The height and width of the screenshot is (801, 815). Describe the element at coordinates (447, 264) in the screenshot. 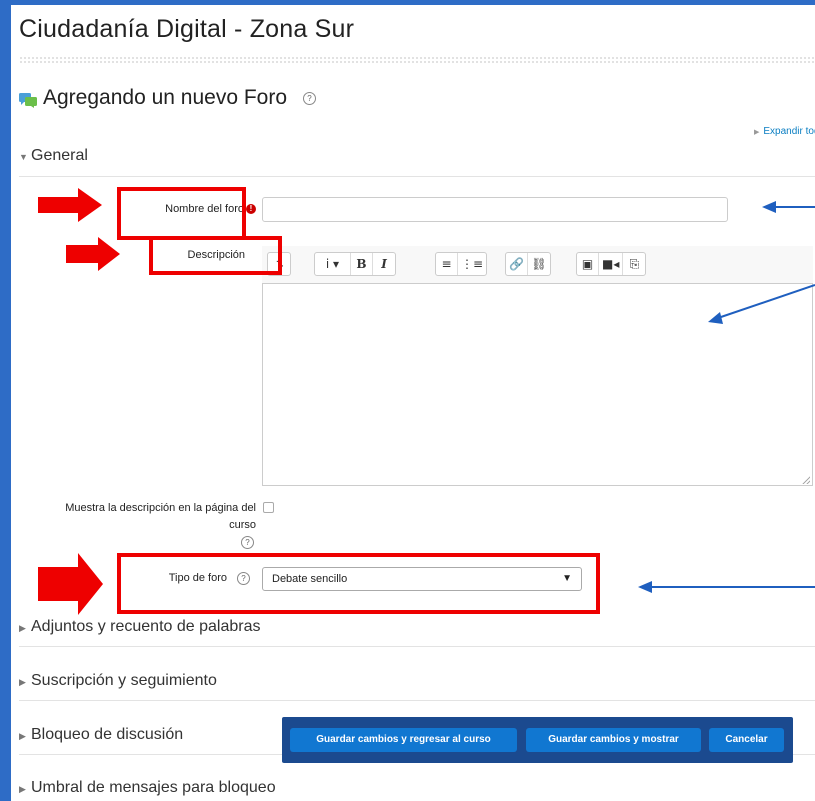

I see `unordered-list-icon: ≡` at that location.